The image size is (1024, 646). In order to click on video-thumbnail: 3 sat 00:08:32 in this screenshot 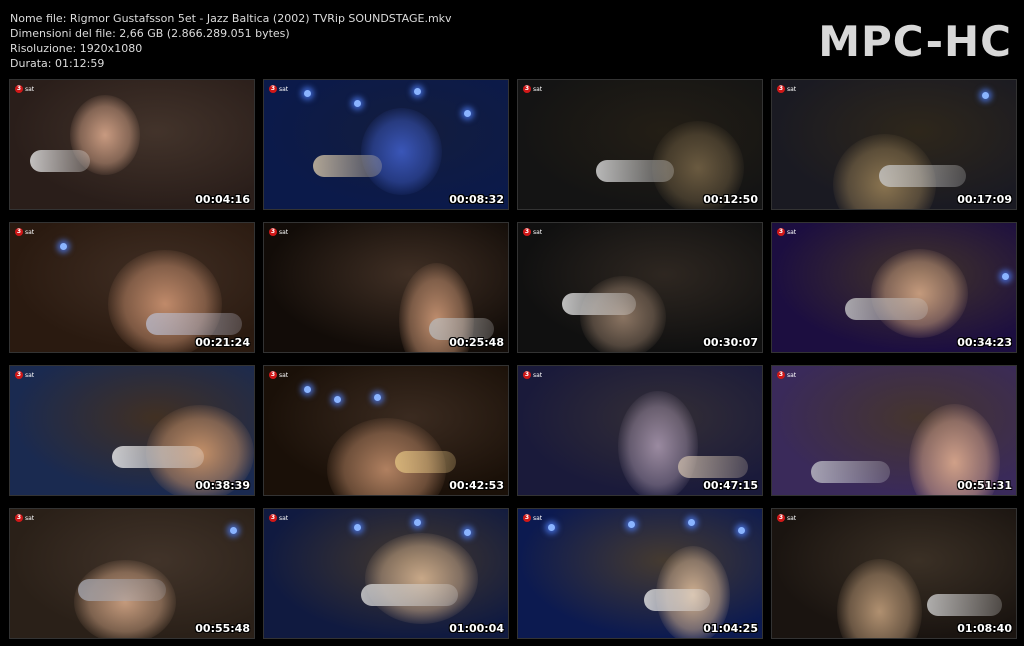, I will do `click(386, 144)`.